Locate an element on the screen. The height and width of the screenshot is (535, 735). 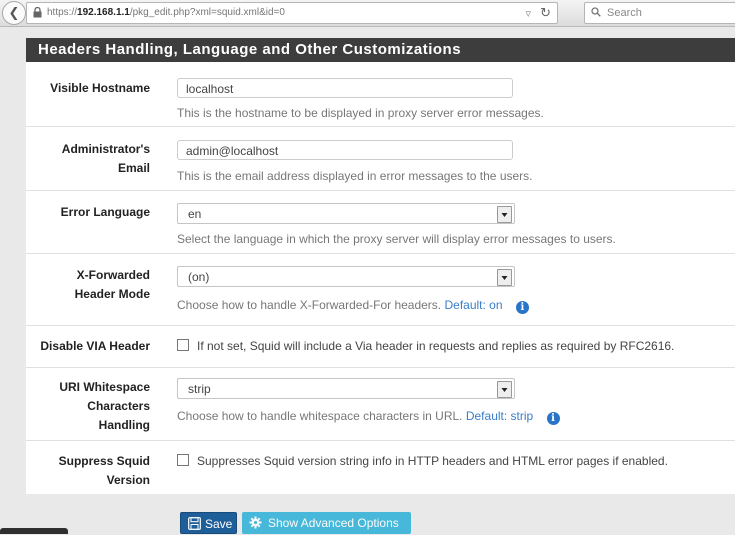
x-forwarded-select: (on) is located at coordinates (346, 276).